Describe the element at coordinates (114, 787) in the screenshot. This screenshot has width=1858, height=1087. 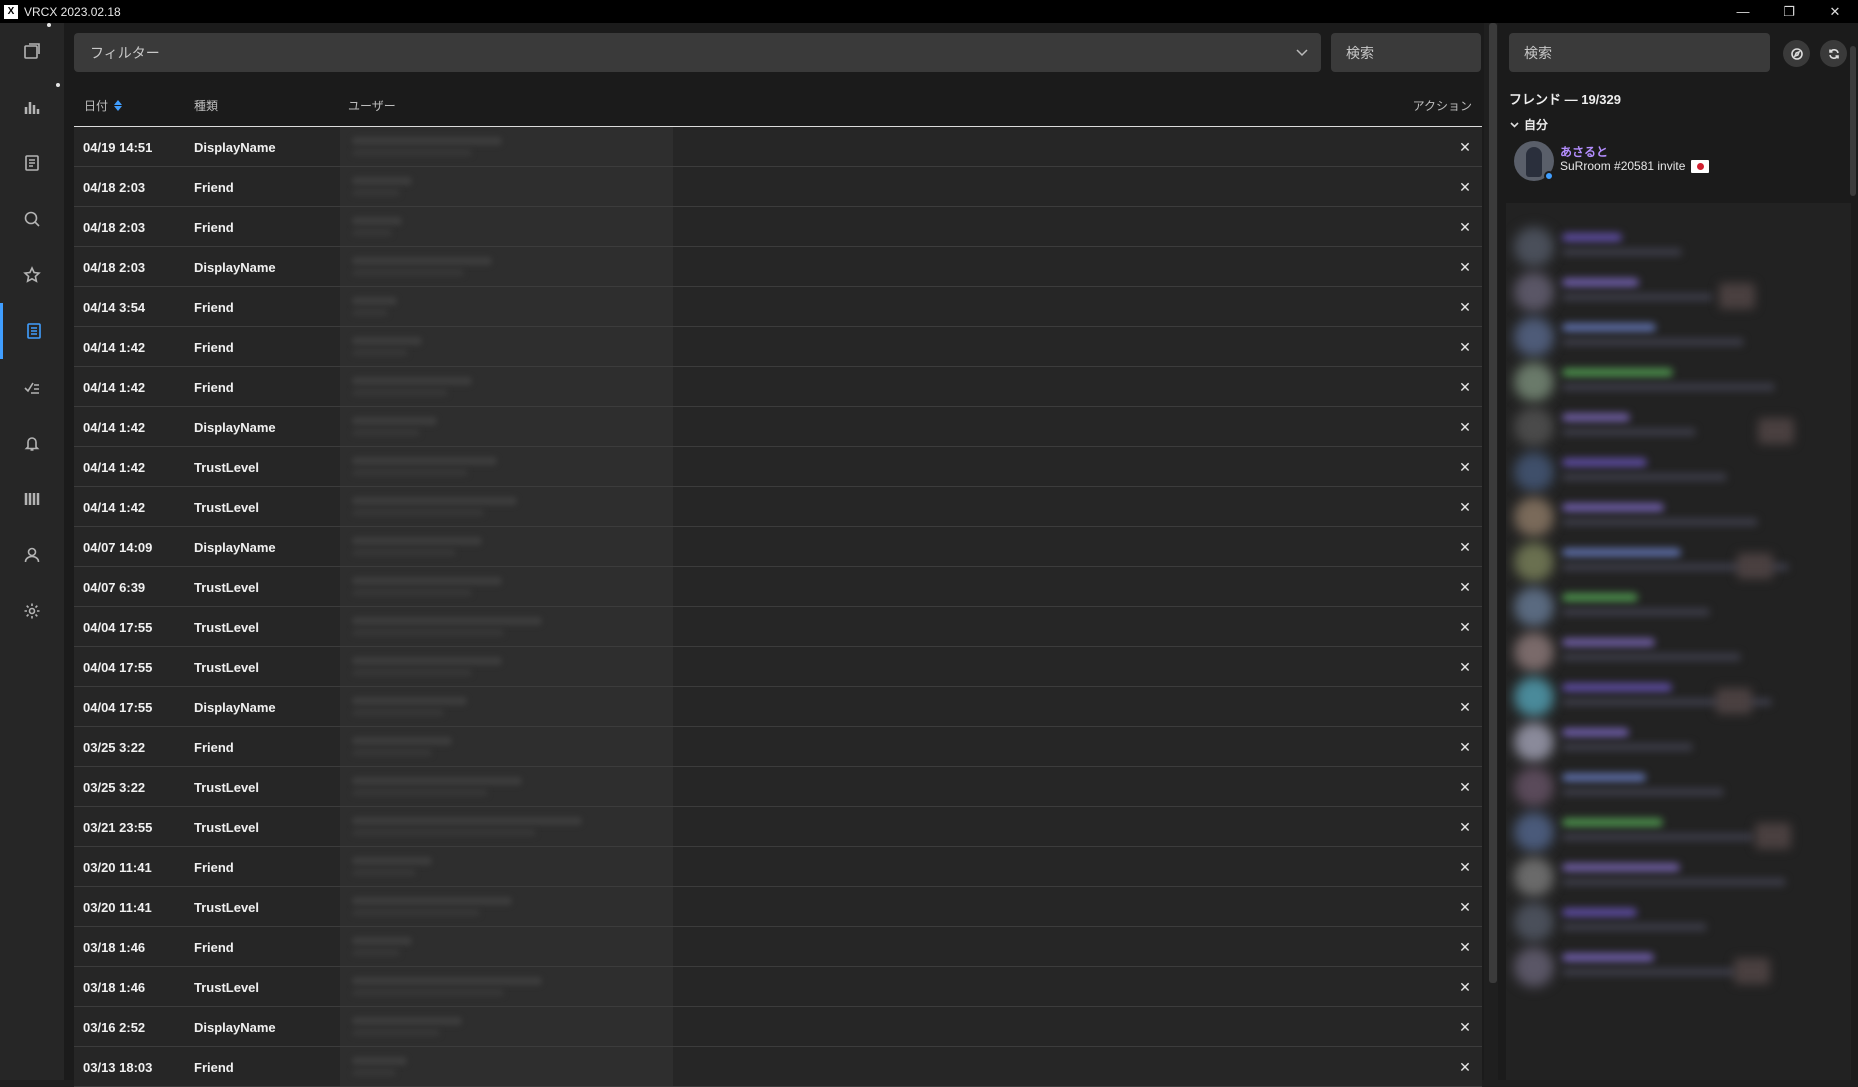
I see `date-cell: 03/25 3:22` at that location.